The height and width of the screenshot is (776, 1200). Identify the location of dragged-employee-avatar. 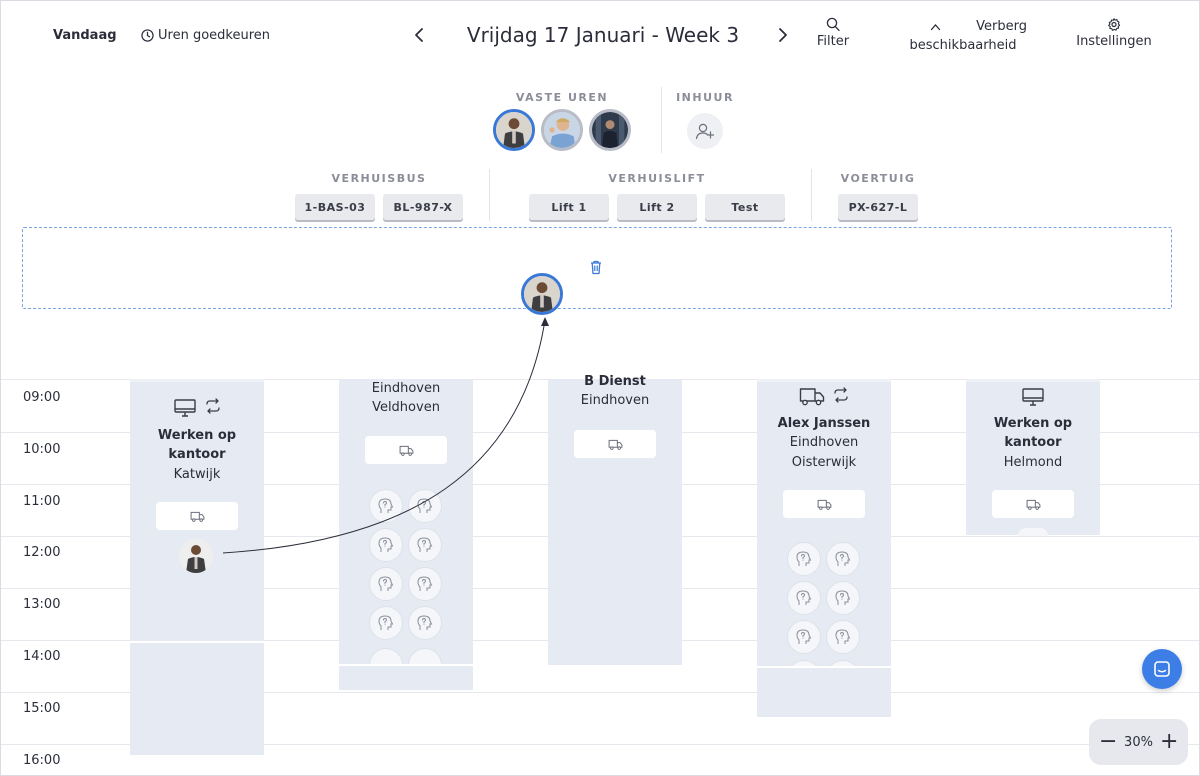
(542, 294).